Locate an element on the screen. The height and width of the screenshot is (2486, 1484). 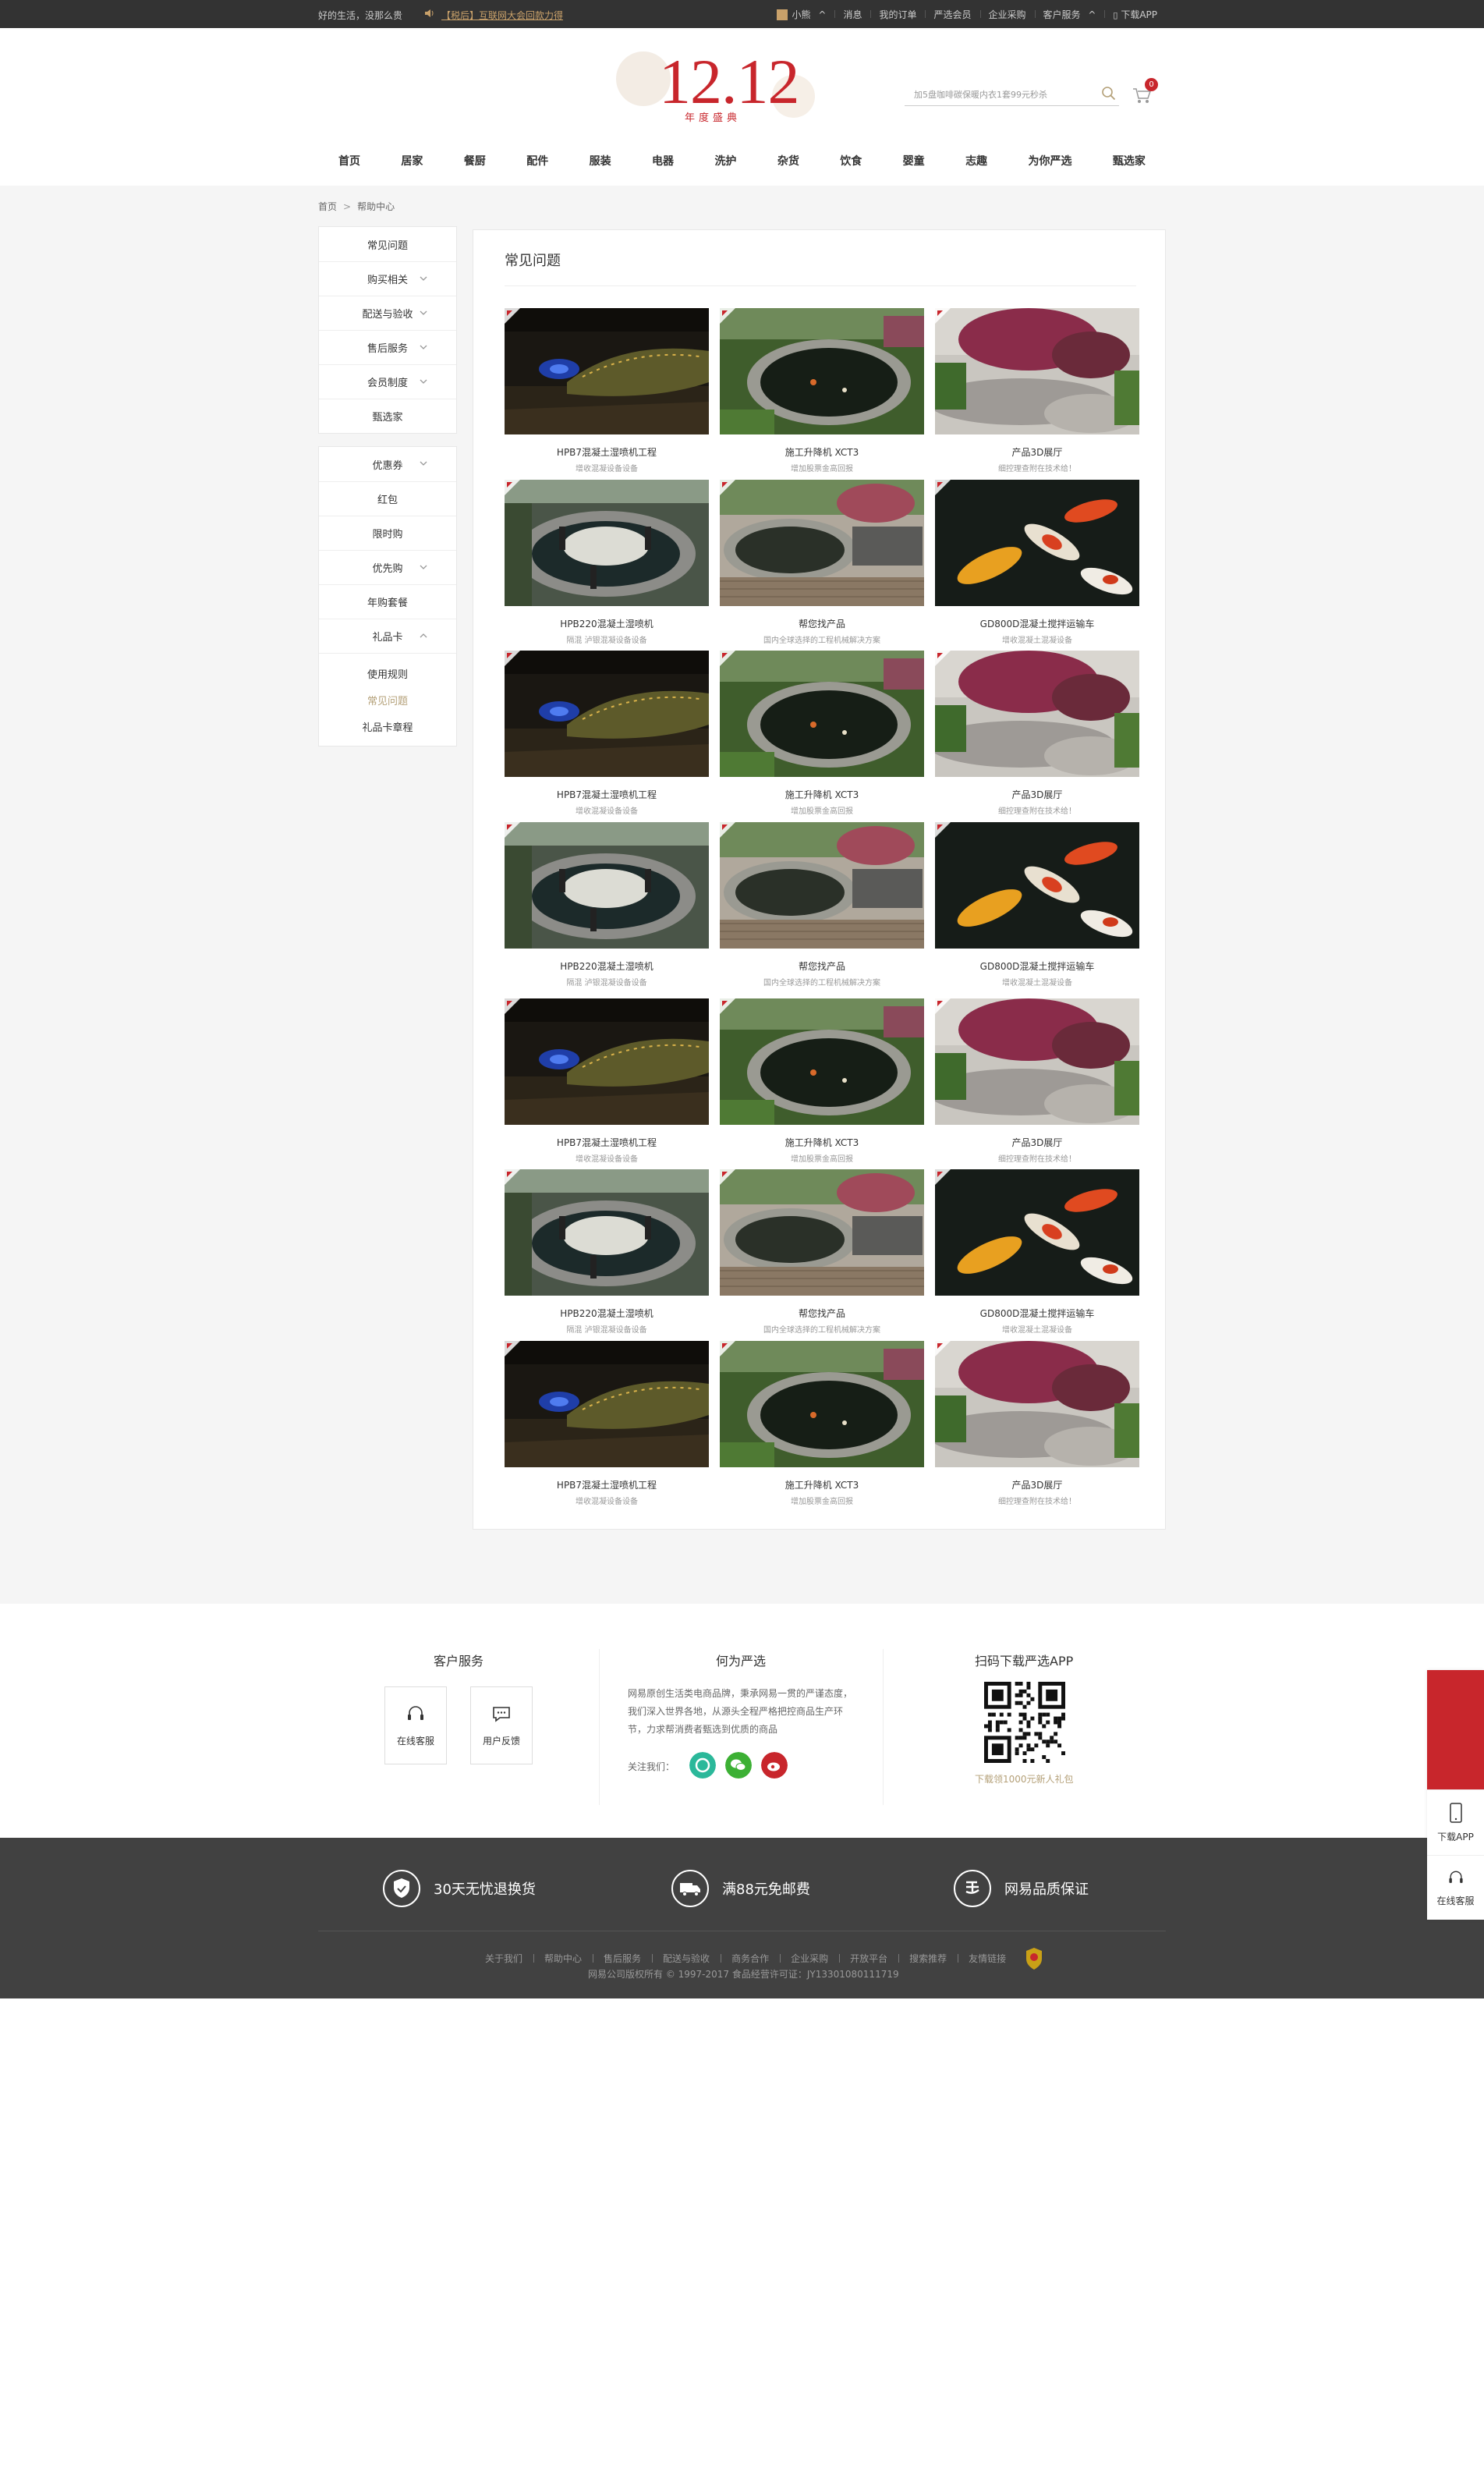
enterprise-link: 企业采购 is located at coordinates (1007, 15).